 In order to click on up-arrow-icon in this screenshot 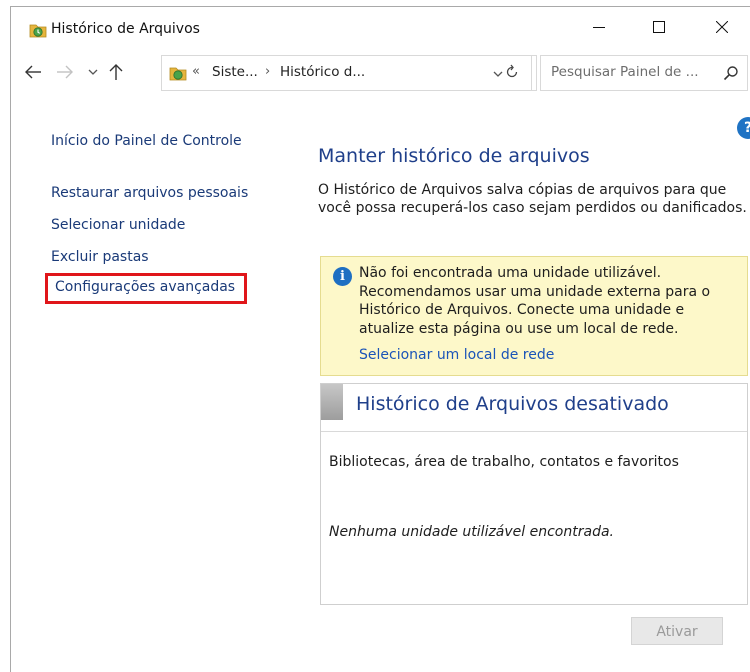, I will do `click(116, 72)`.